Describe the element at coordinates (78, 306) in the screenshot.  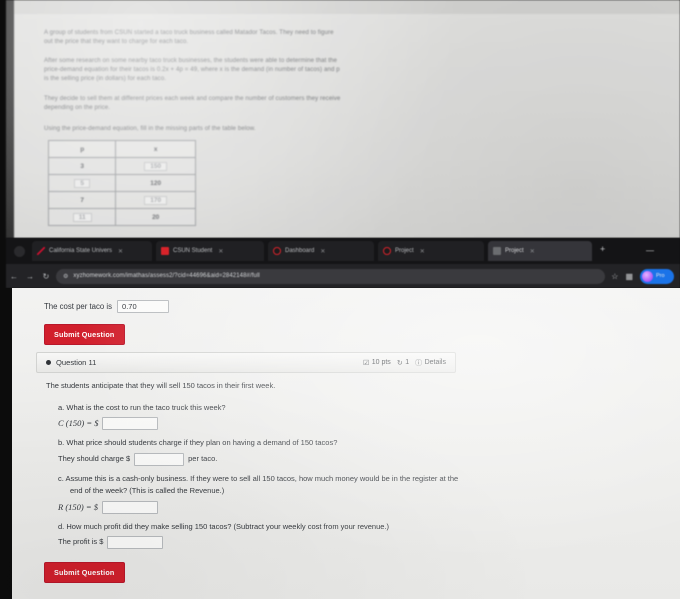
I see `cost-per-taco-label: The cost per taco is` at that location.